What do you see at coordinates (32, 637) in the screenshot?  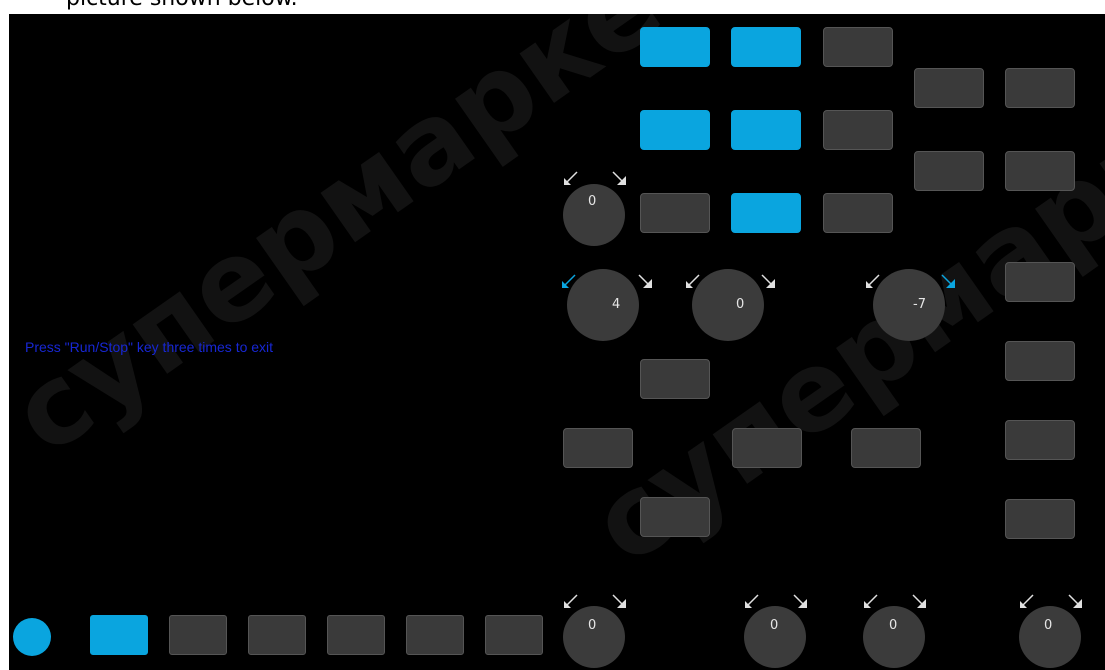 I see `status-led` at bounding box center [32, 637].